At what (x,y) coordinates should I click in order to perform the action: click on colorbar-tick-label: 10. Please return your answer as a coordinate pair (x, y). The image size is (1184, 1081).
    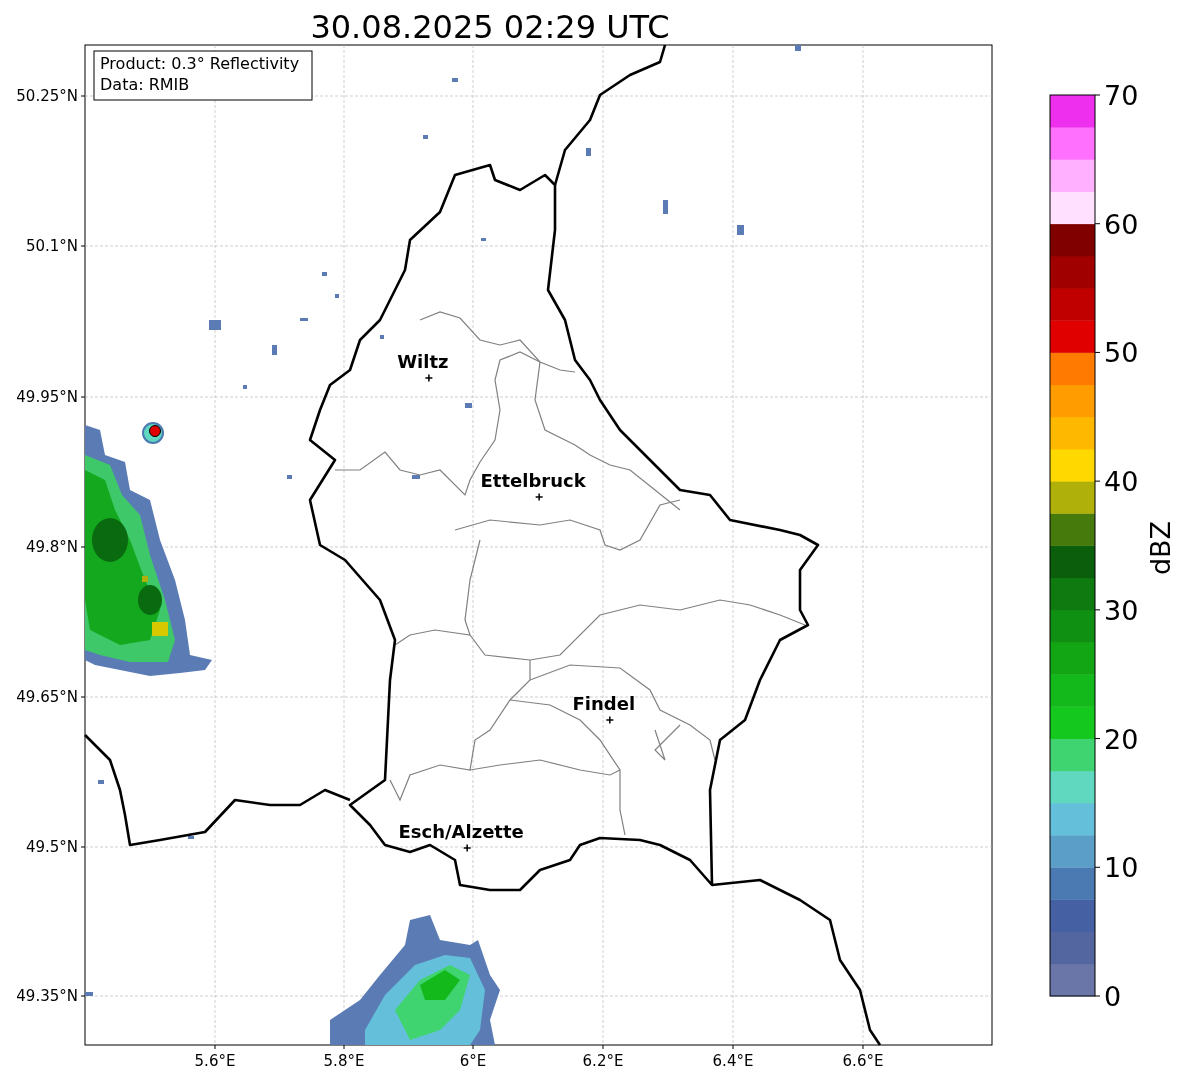
    Looking at the image, I should click on (1121, 868).